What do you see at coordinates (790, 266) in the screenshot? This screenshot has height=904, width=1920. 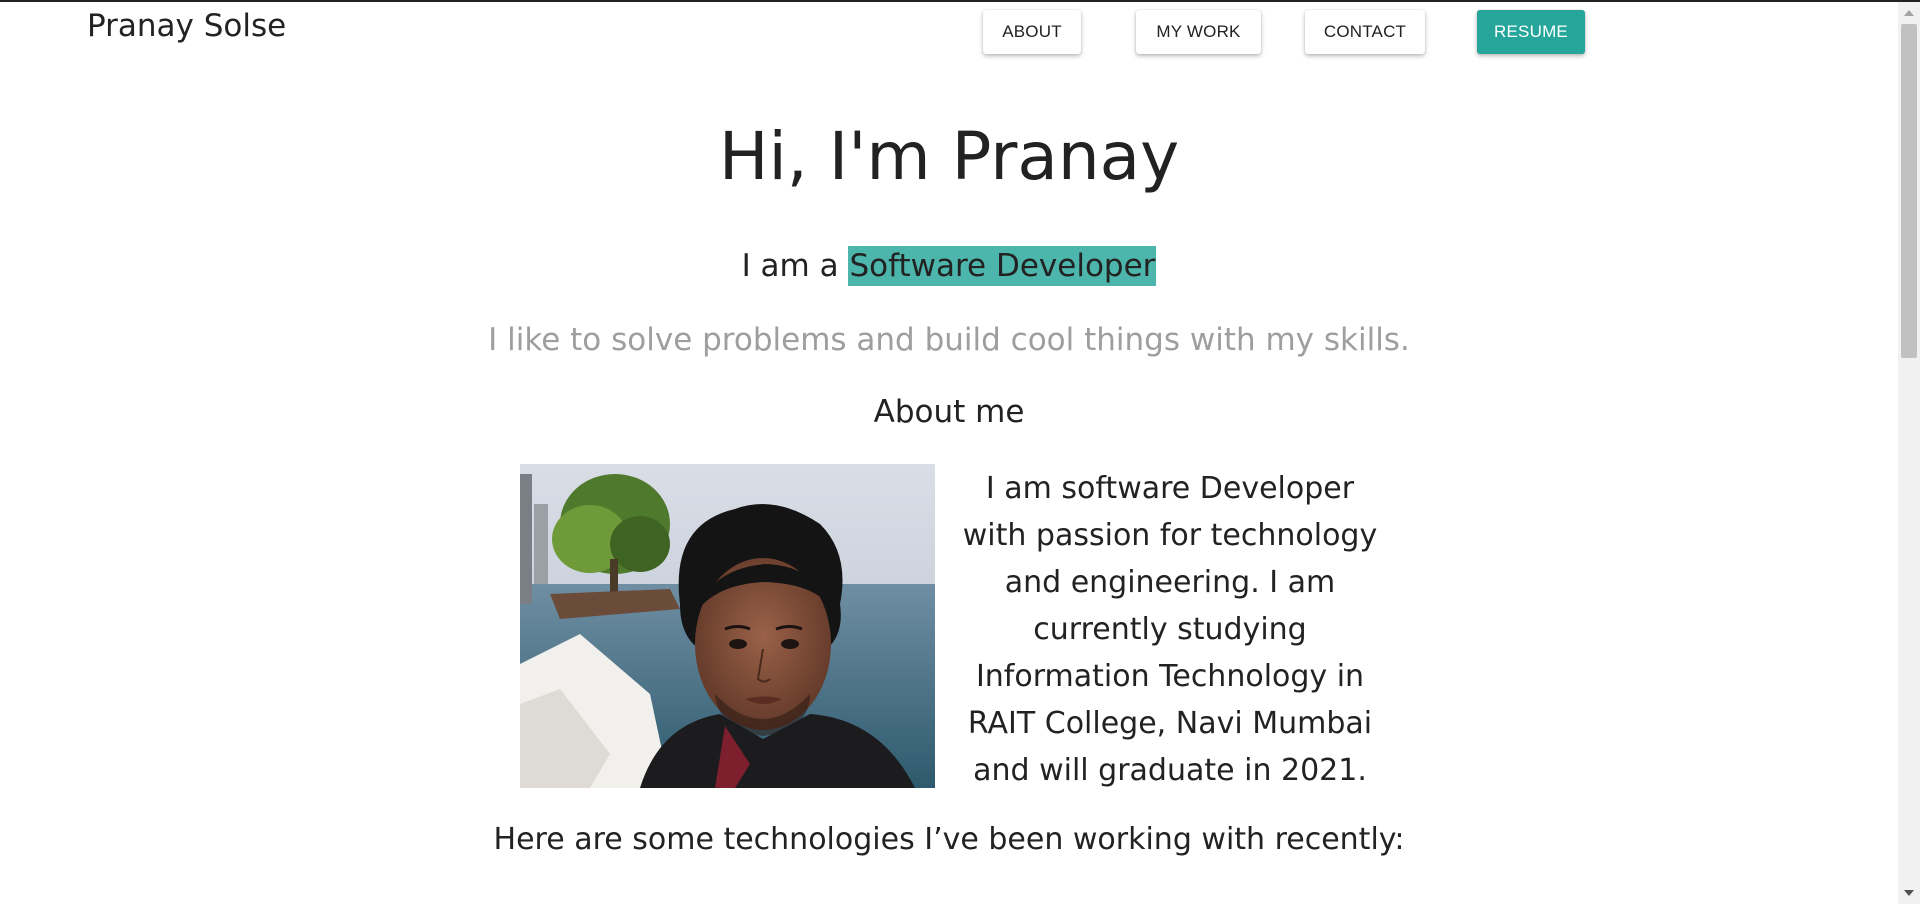 I see `role-prefix: I am a` at bounding box center [790, 266].